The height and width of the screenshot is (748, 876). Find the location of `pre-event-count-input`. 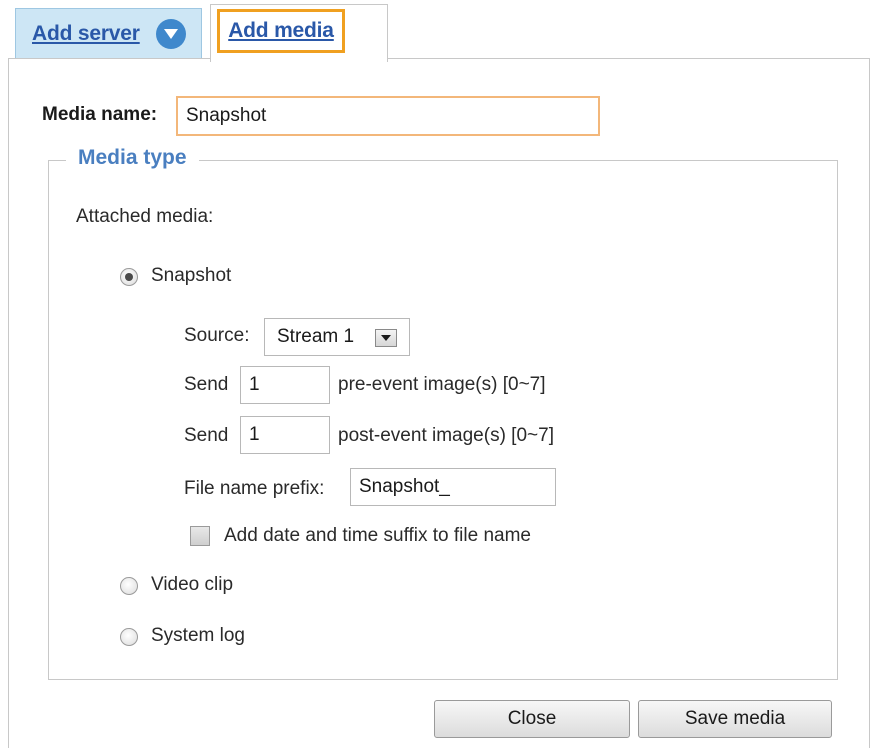

pre-event-count-input is located at coordinates (285, 385).